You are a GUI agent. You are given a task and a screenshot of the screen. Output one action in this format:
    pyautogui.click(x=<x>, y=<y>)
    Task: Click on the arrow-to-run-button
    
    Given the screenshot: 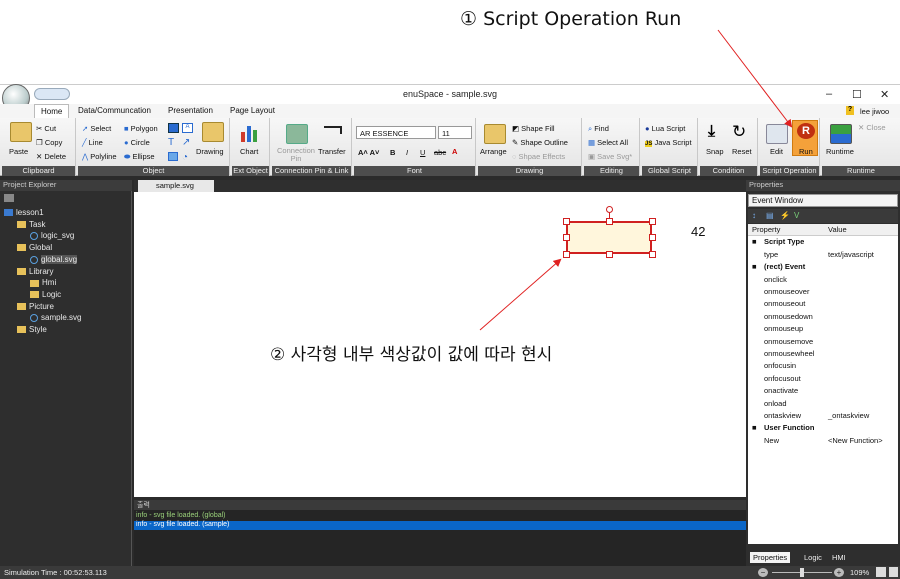 What is the action you would take?
    pyautogui.click(x=755, y=78)
    